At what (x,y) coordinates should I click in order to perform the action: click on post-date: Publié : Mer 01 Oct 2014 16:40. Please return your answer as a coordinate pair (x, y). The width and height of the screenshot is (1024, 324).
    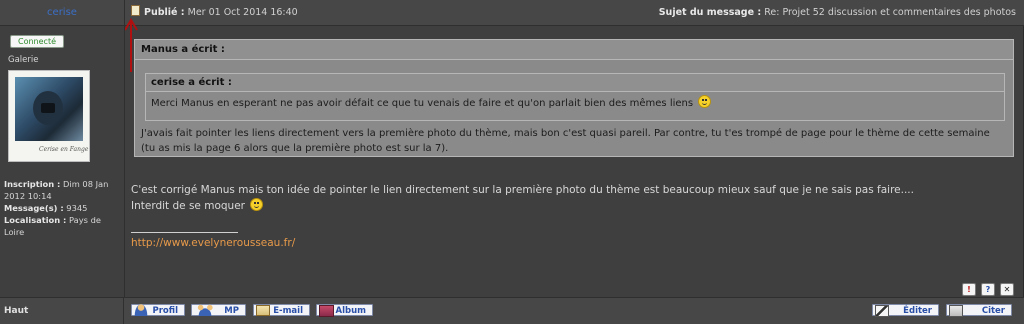
    Looking at the image, I should click on (214, 12).